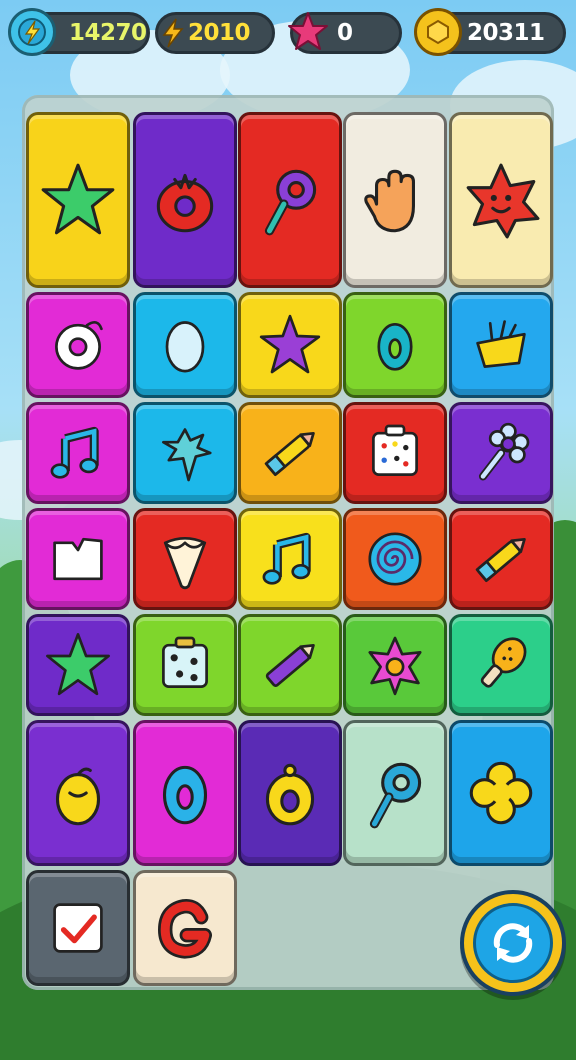 The height and width of the screenshot is (1060, 576). I want to click on lightning-bolt-icon, so click(173, 33).